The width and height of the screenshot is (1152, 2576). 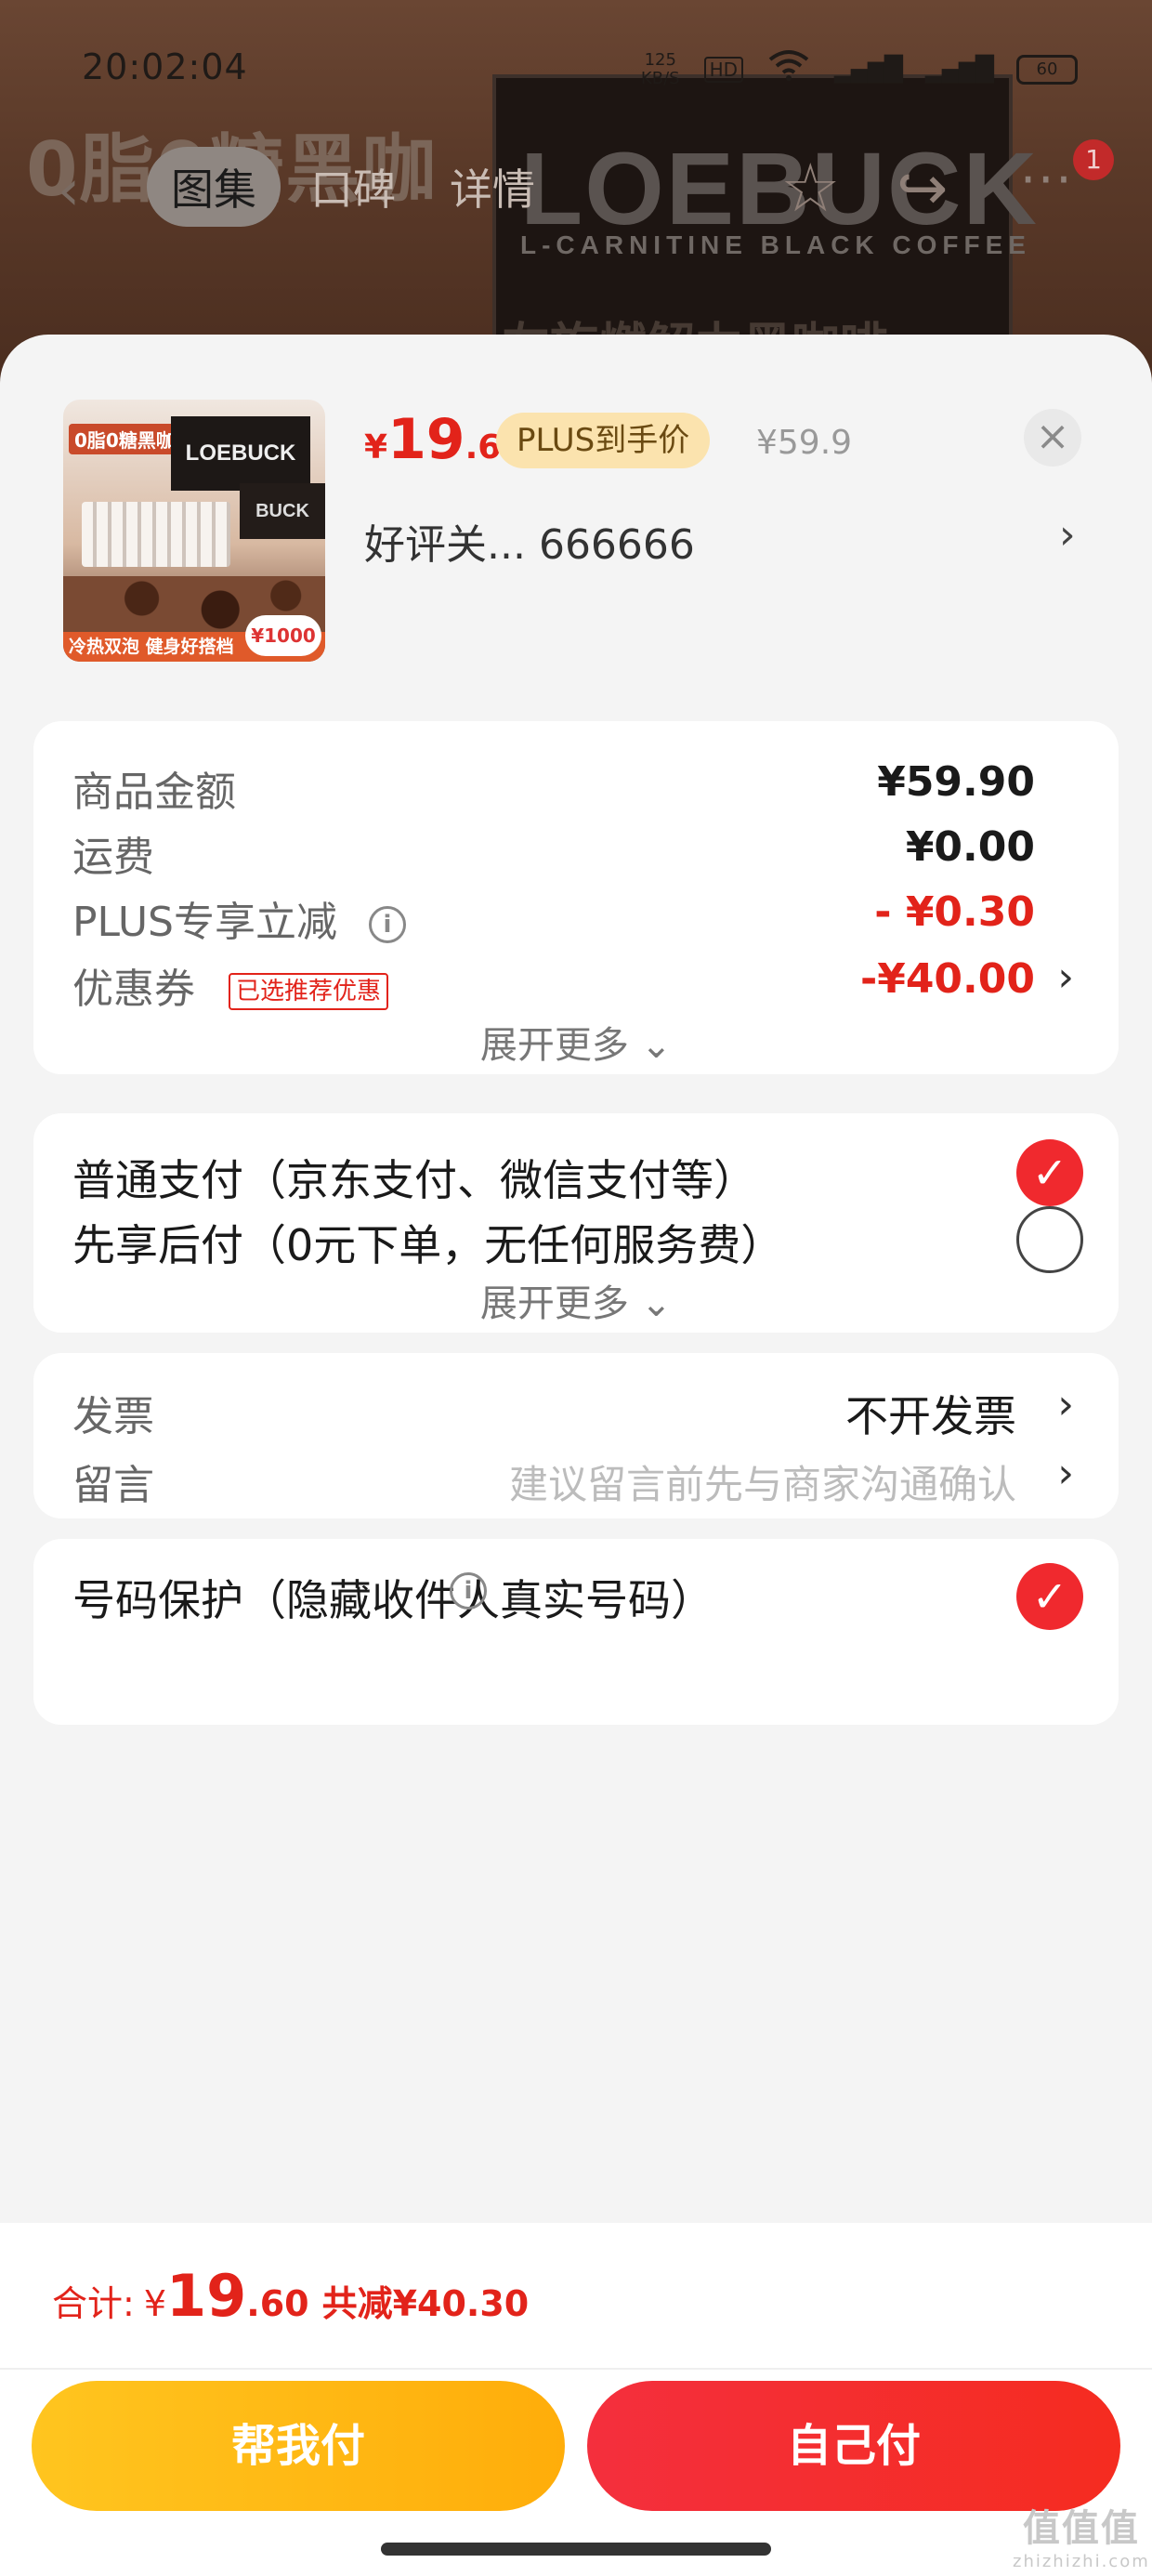 What do you see at coordinates (154, 792) in the screenshot?
I see `row-label: 商品金额` at bounding box center [154, 792].